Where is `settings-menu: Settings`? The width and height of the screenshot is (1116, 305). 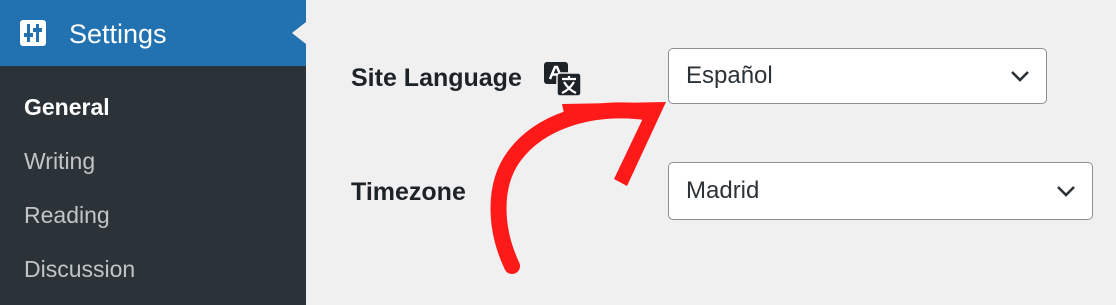
settings-menu: Settings is located at coordinates (153, 33).